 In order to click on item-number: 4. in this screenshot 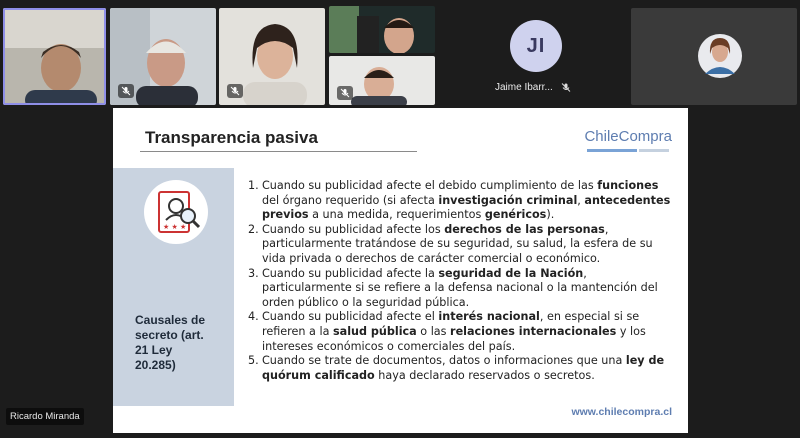, I will do `click(253, 317)`.